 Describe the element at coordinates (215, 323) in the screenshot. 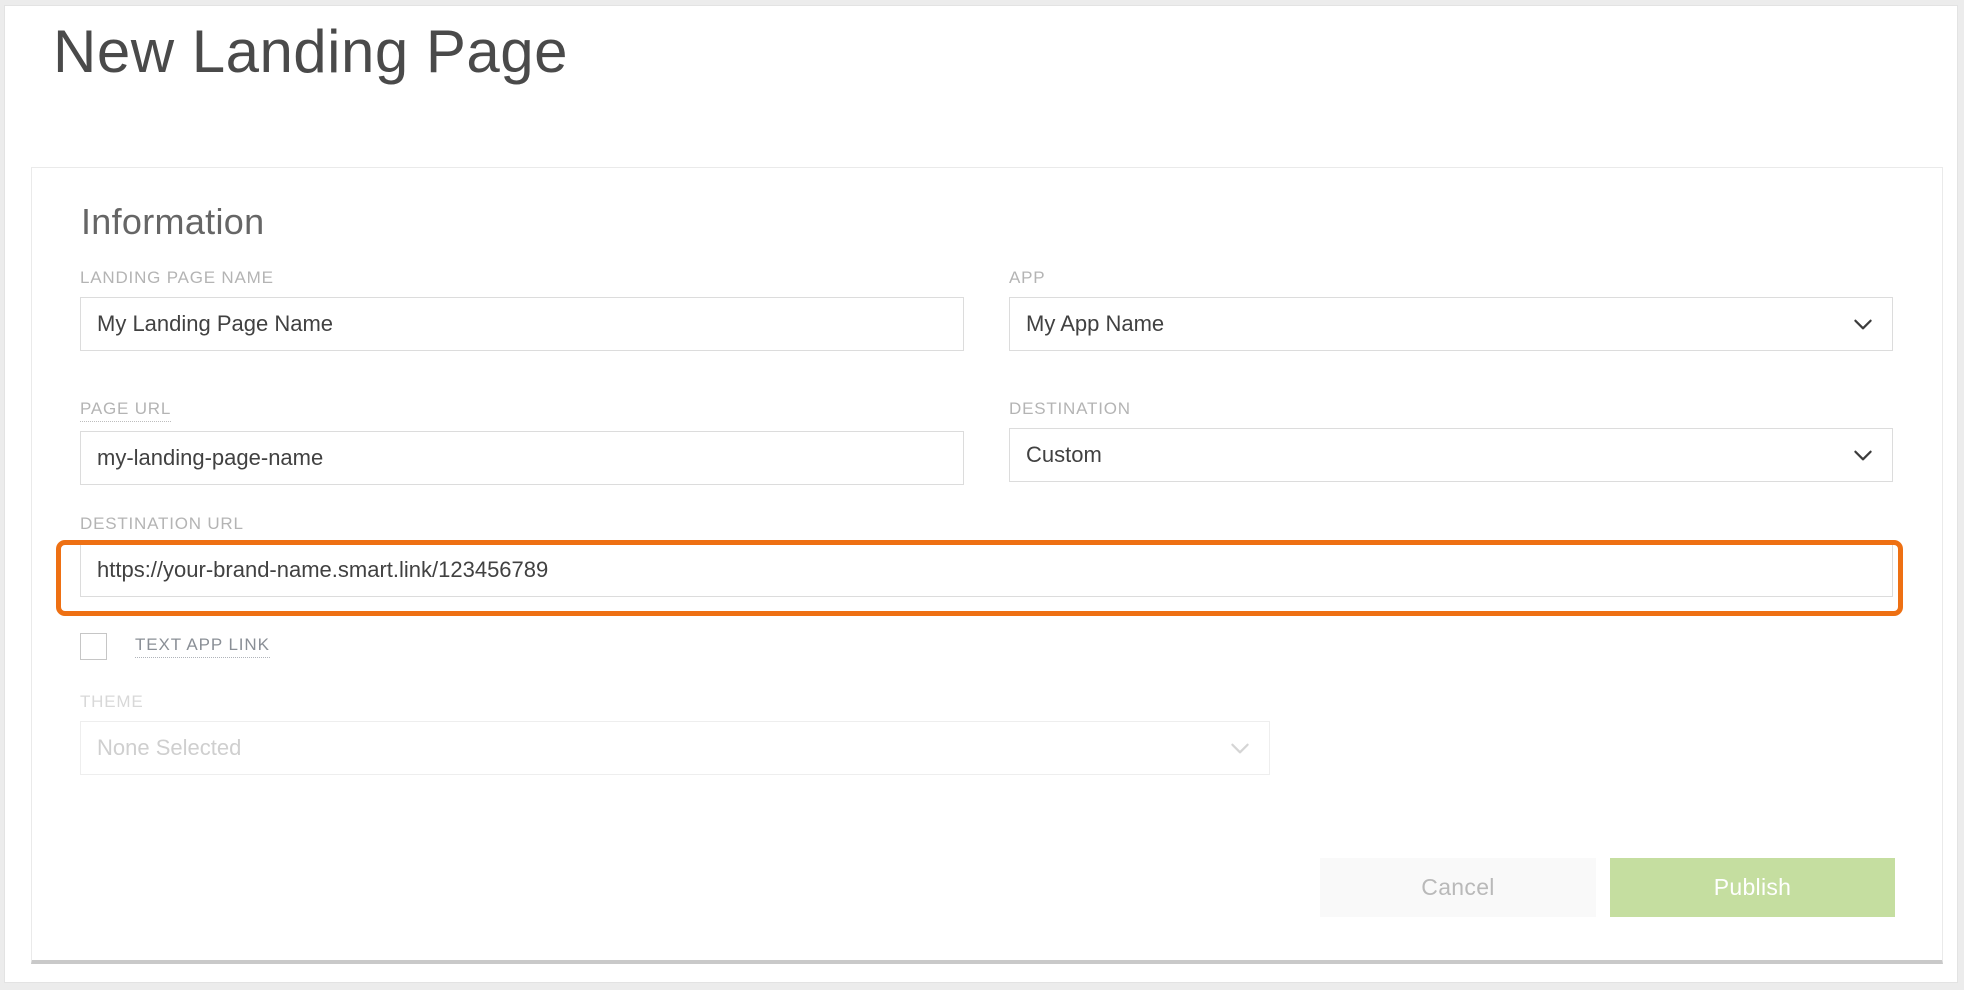

I see `landing-page-name-value: My Landing Page Name` at that location.